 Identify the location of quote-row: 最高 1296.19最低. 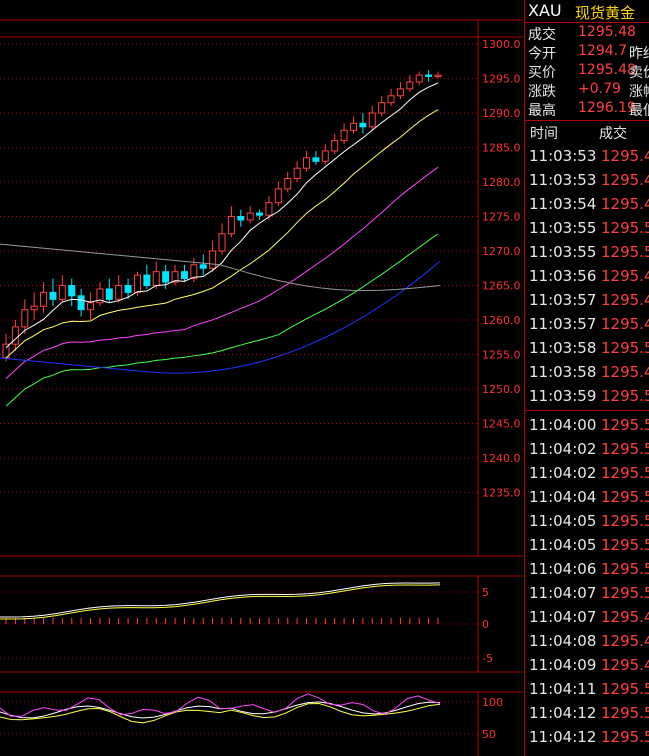
(587, 109).